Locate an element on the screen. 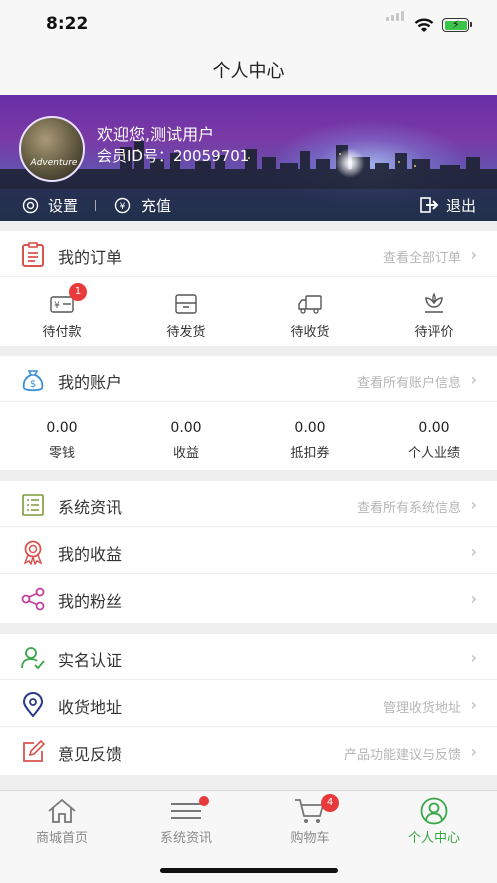 The image size is (497, 883). tab-home: 商城首页 is located at coordinates (62, 821).